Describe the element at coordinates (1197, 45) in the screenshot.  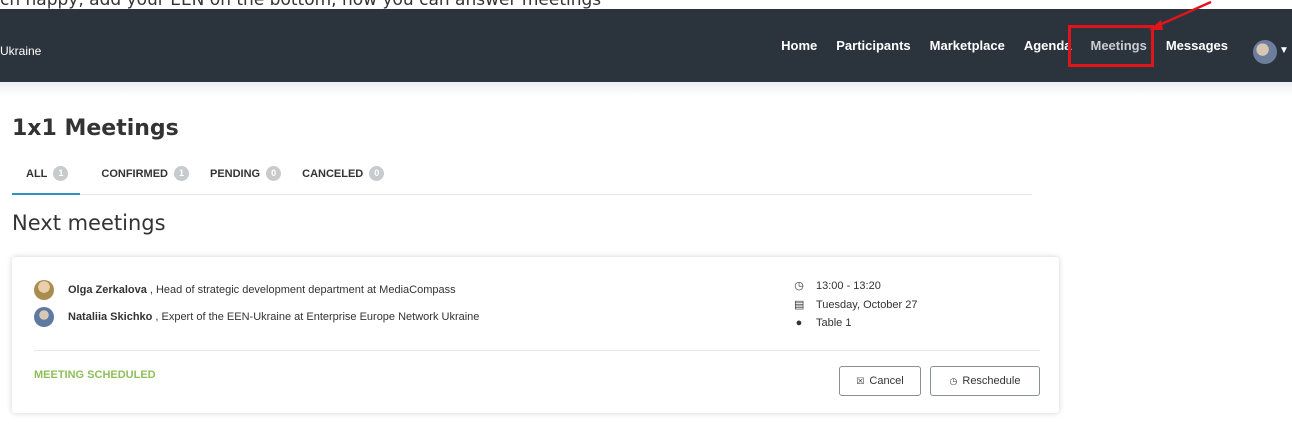
I see `nav-messages: Messages` at that location.